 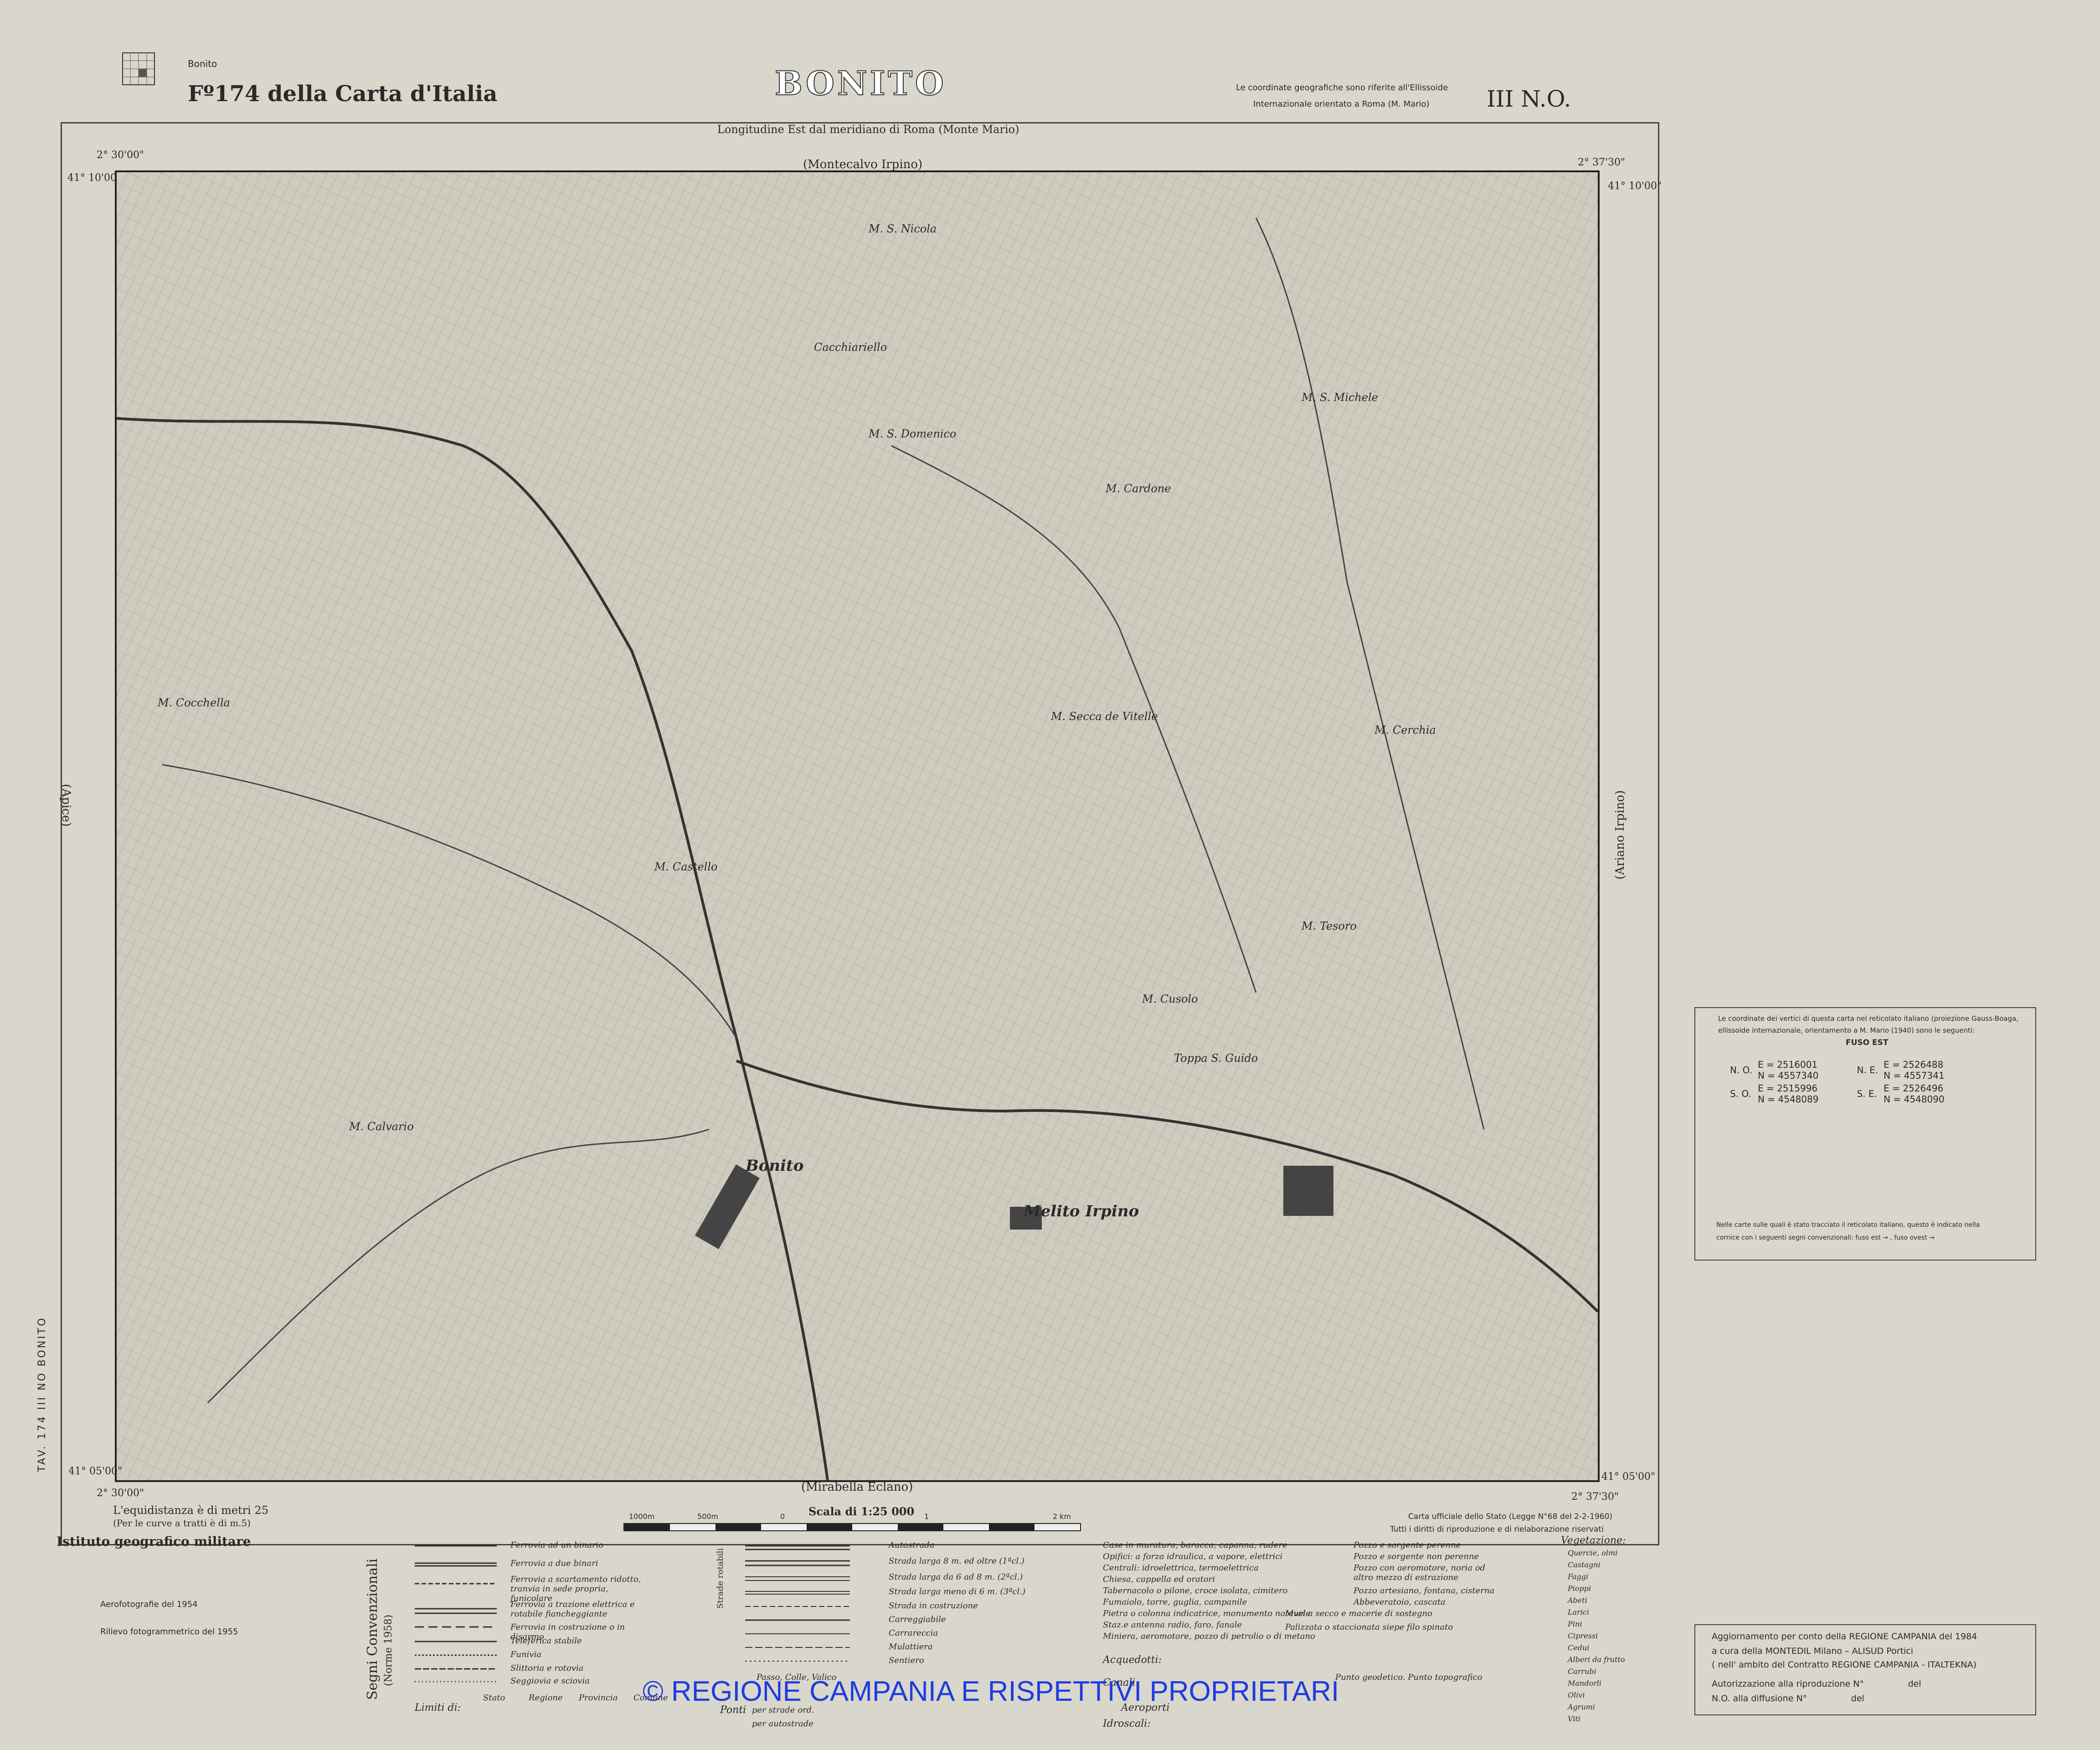 I want to click on place-m-calvario: M. Calvario, so click(x=381, y=1126).